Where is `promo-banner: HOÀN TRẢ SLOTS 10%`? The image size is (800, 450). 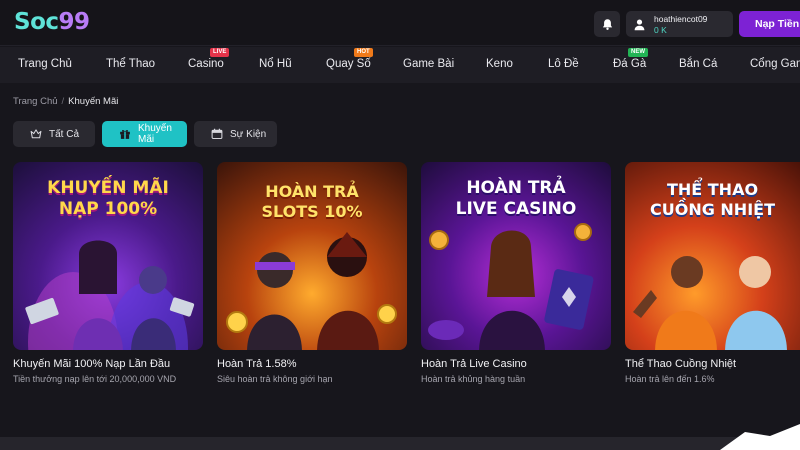 promo-banner: HOÀN TRẢ SLOTS 10% is located at coordinates (312, 256).